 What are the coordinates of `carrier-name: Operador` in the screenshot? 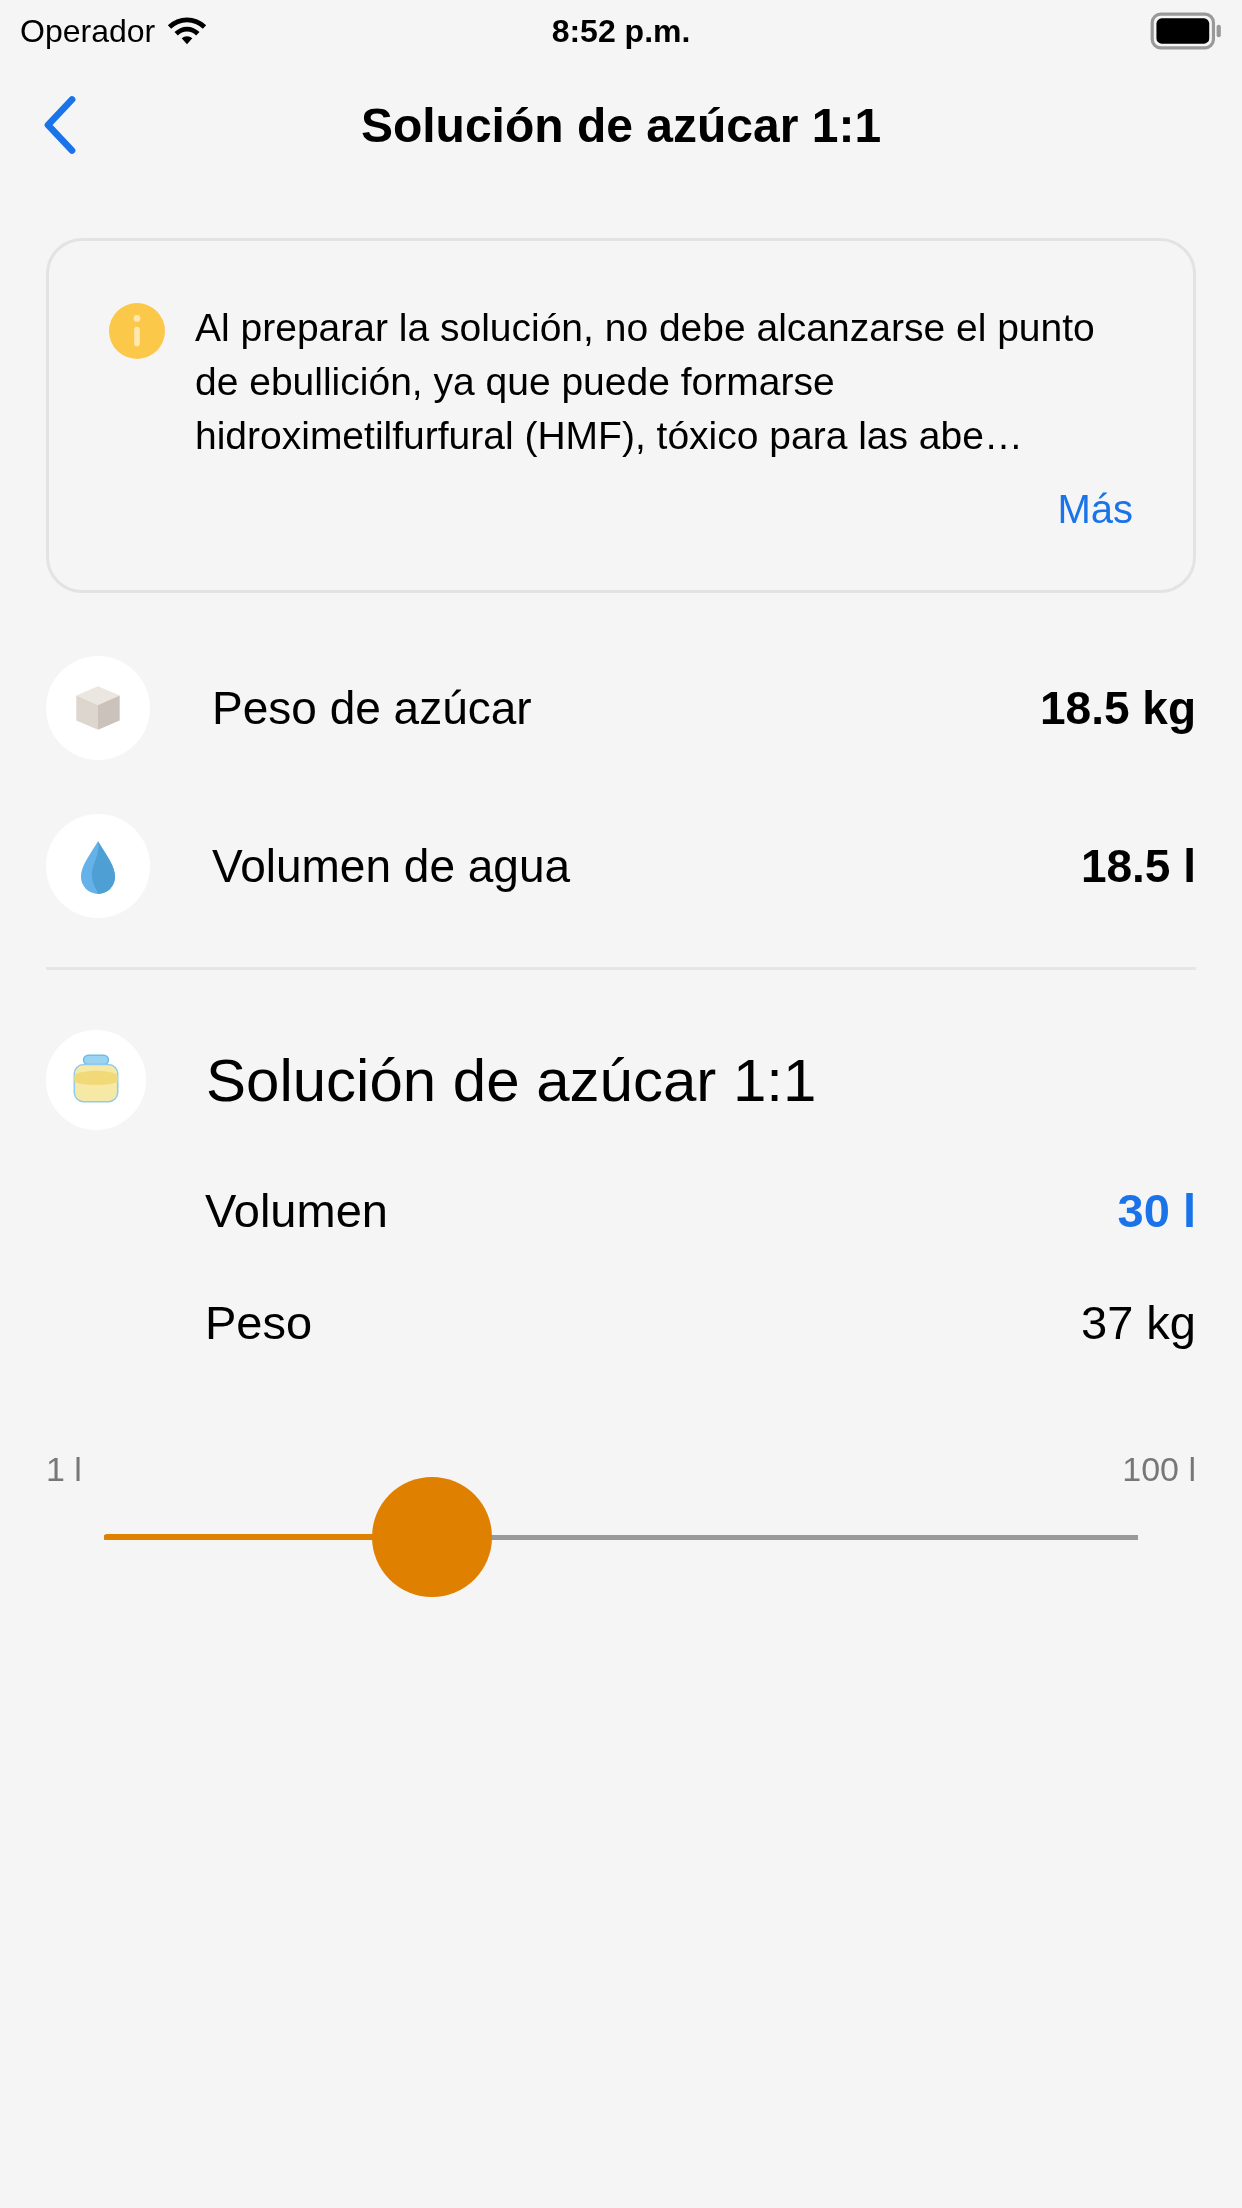 It's located at (88, 31).